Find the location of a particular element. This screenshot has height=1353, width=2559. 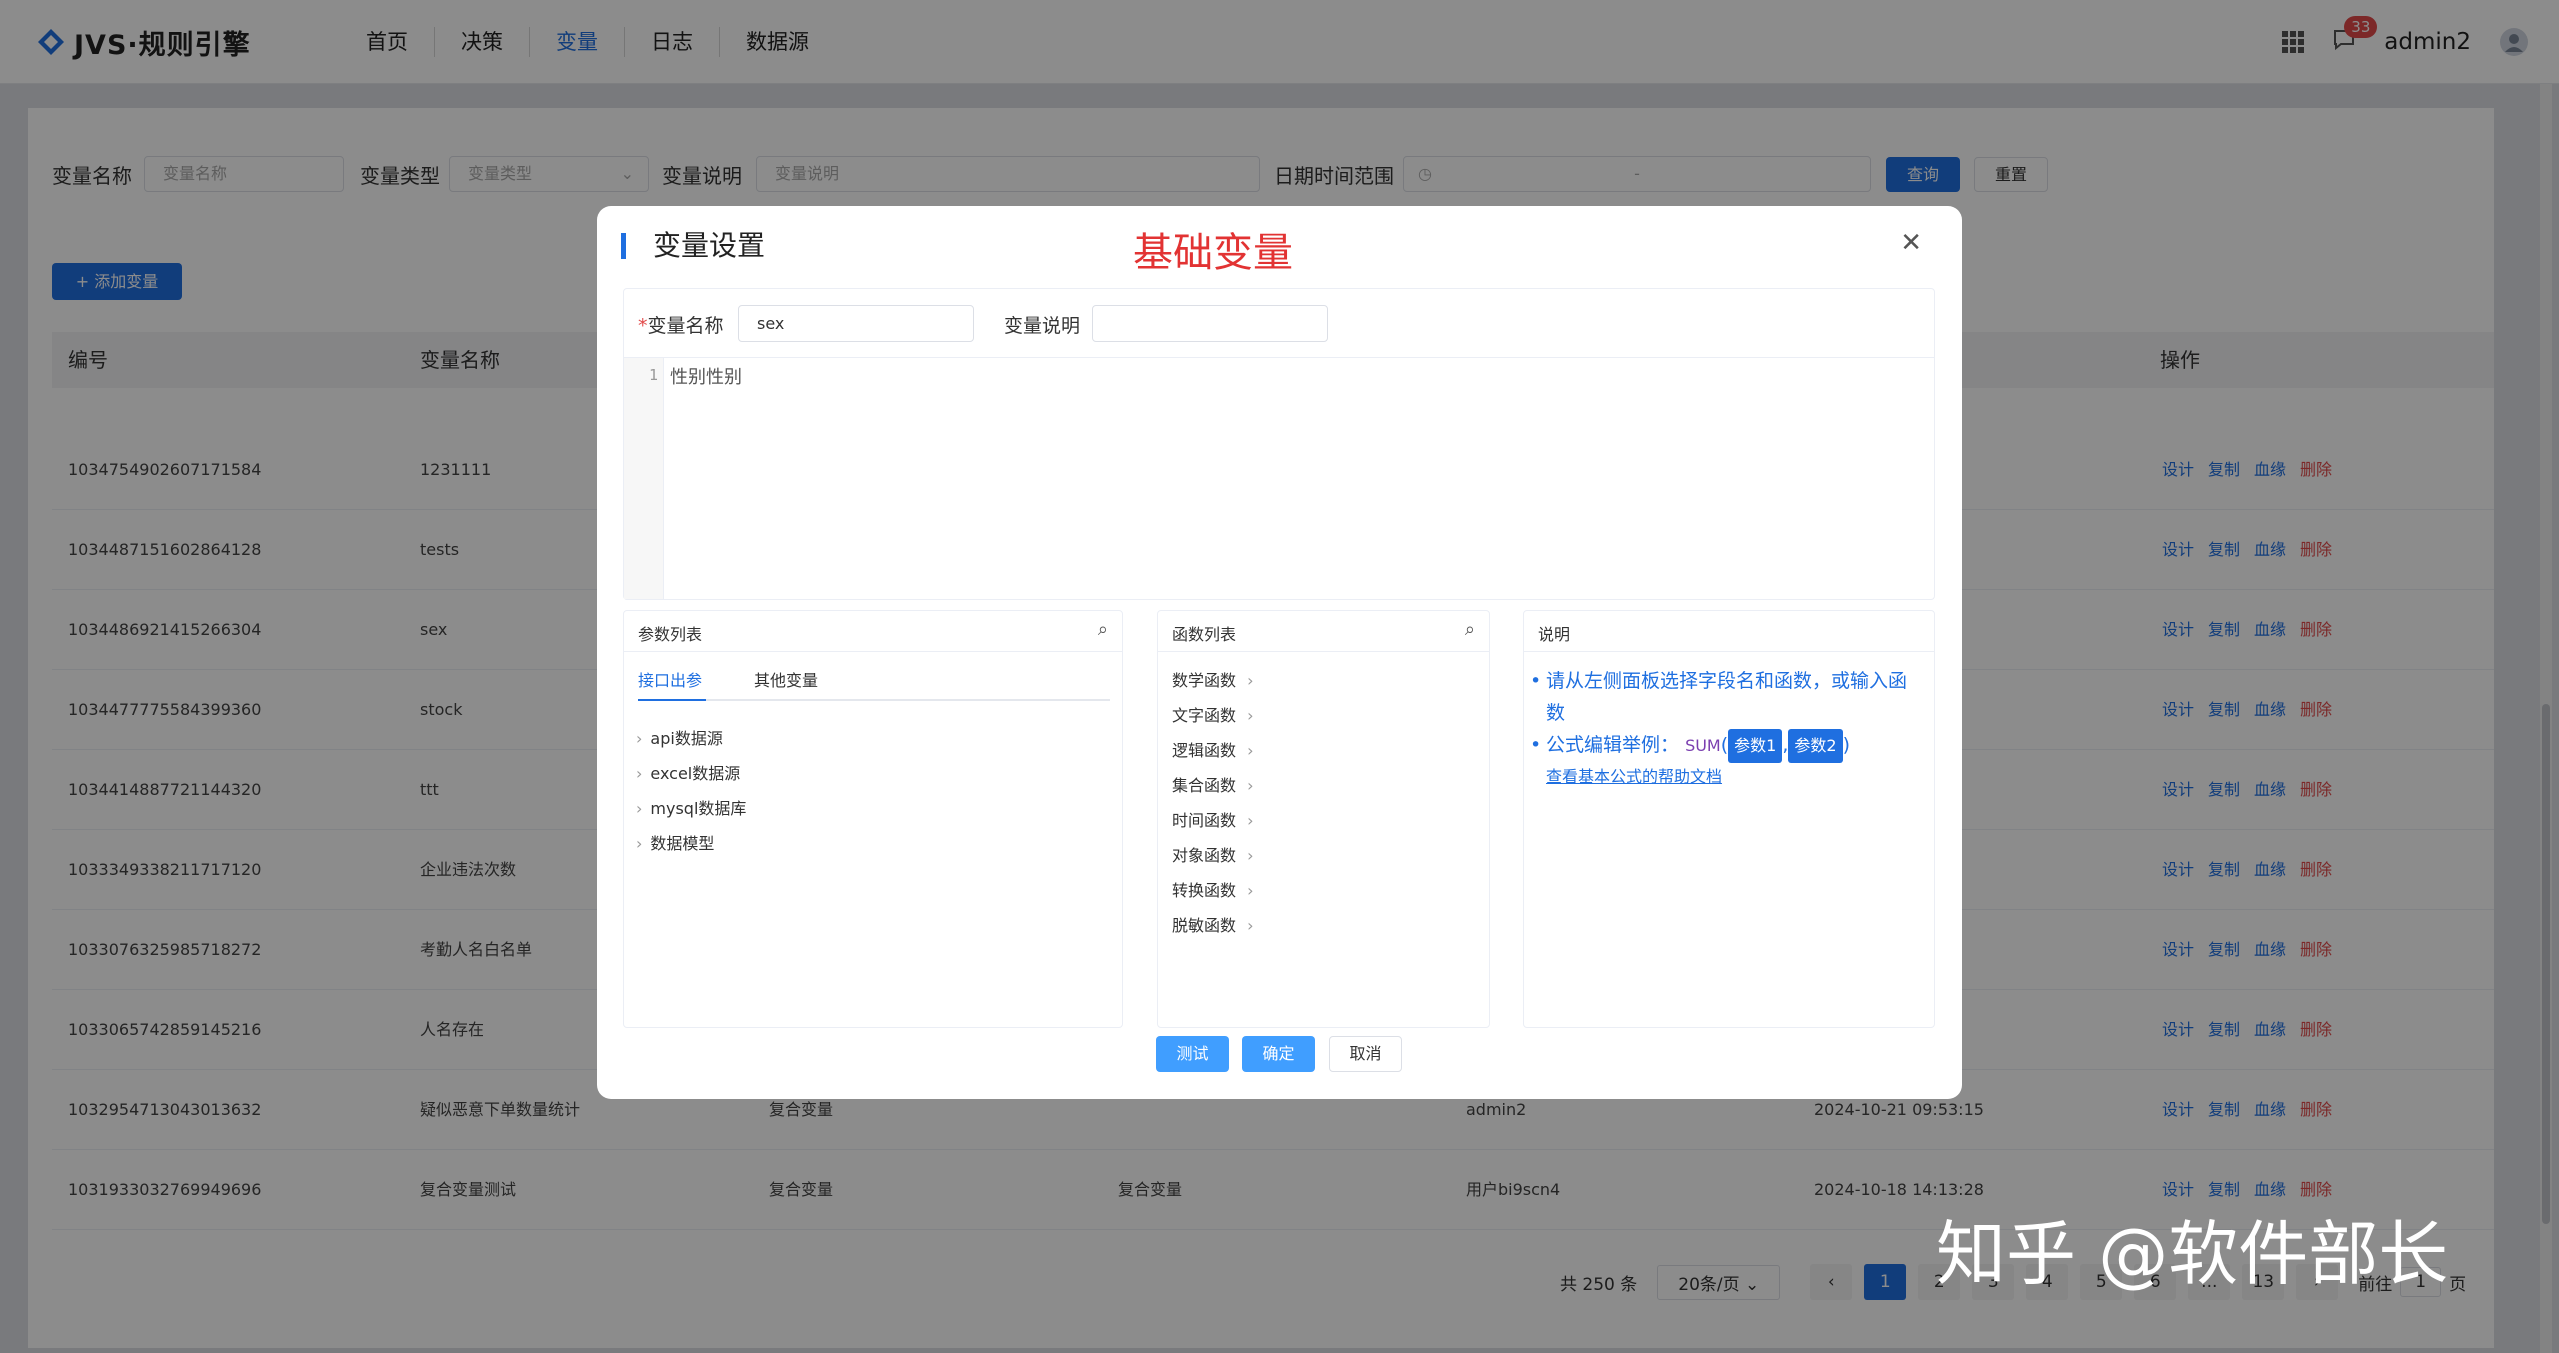

tree-item-mysql-database: › mysql数据库 is located at coordinates (691, 807).